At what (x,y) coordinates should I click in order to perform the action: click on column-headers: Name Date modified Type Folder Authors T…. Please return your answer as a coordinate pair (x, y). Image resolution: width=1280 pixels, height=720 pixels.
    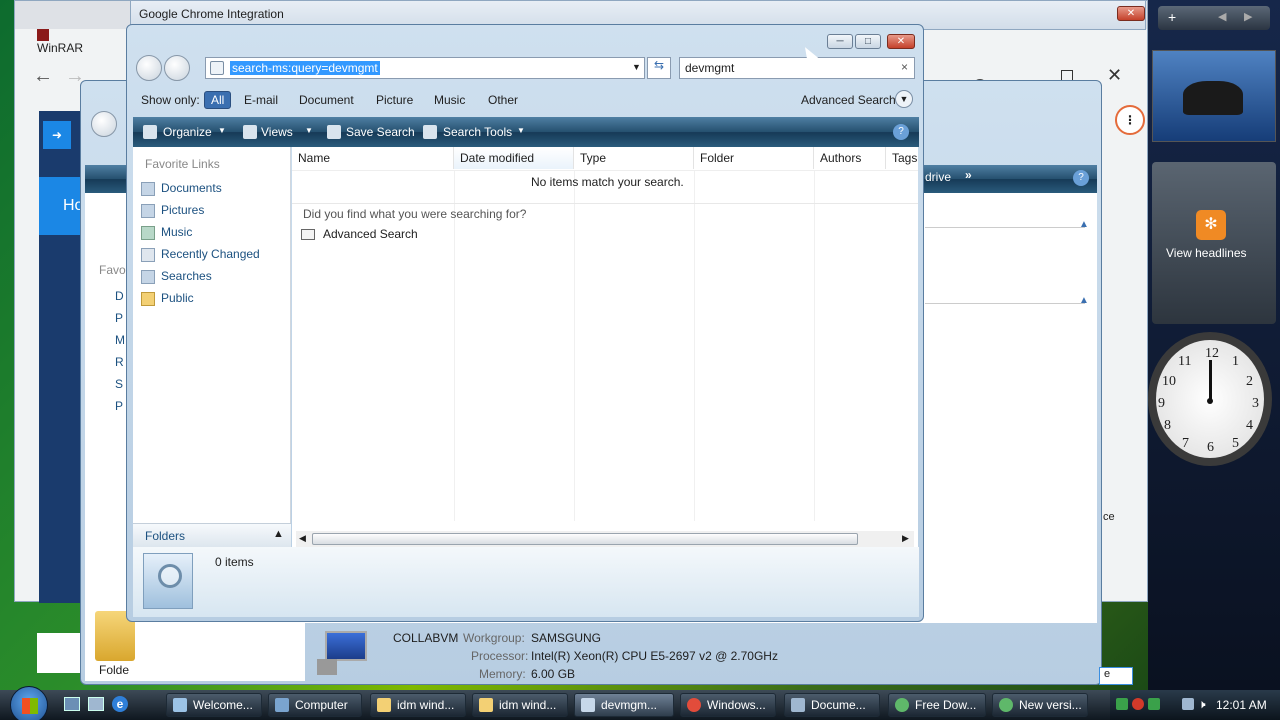
    Looking at the image, I should click on (605, 159).